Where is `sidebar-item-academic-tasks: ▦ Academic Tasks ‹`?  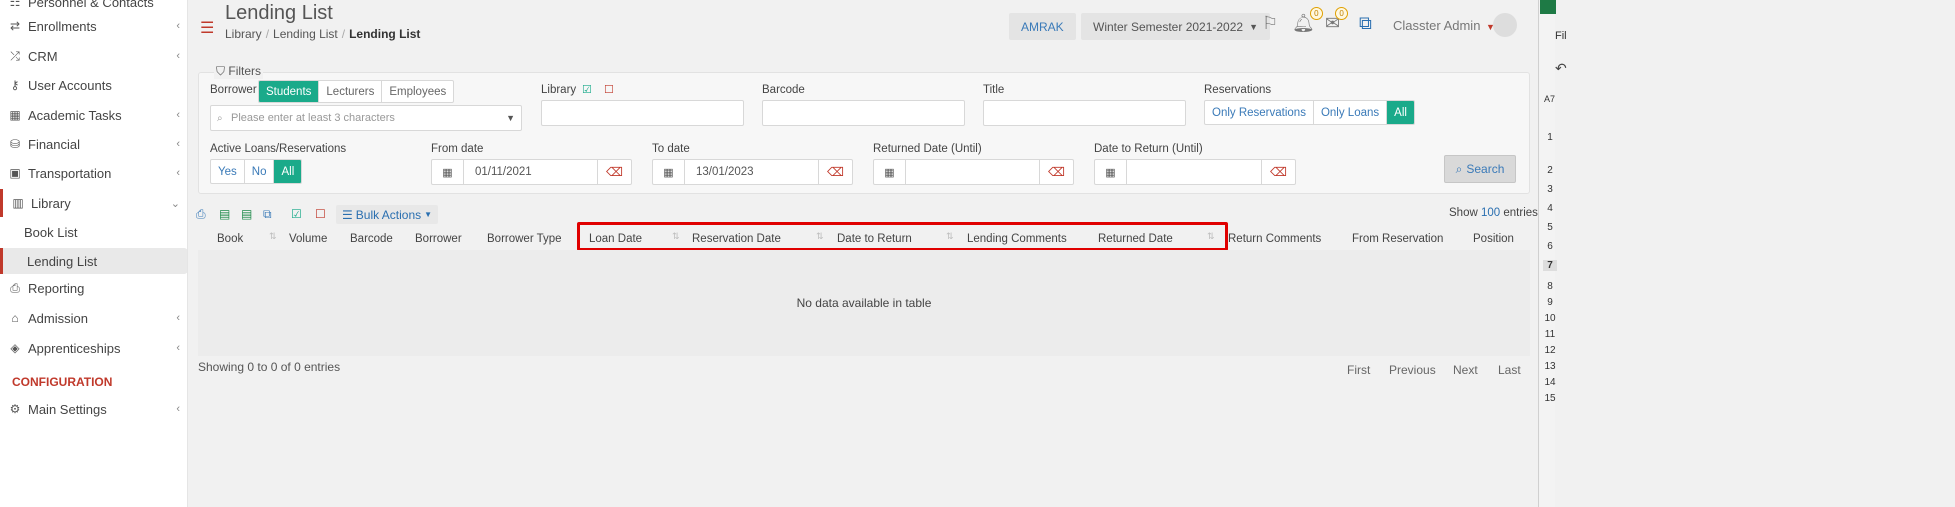
sidebar-item-academic-tasks: ▦ Academic Tasks ‹ is located at coordinates (93, 115).